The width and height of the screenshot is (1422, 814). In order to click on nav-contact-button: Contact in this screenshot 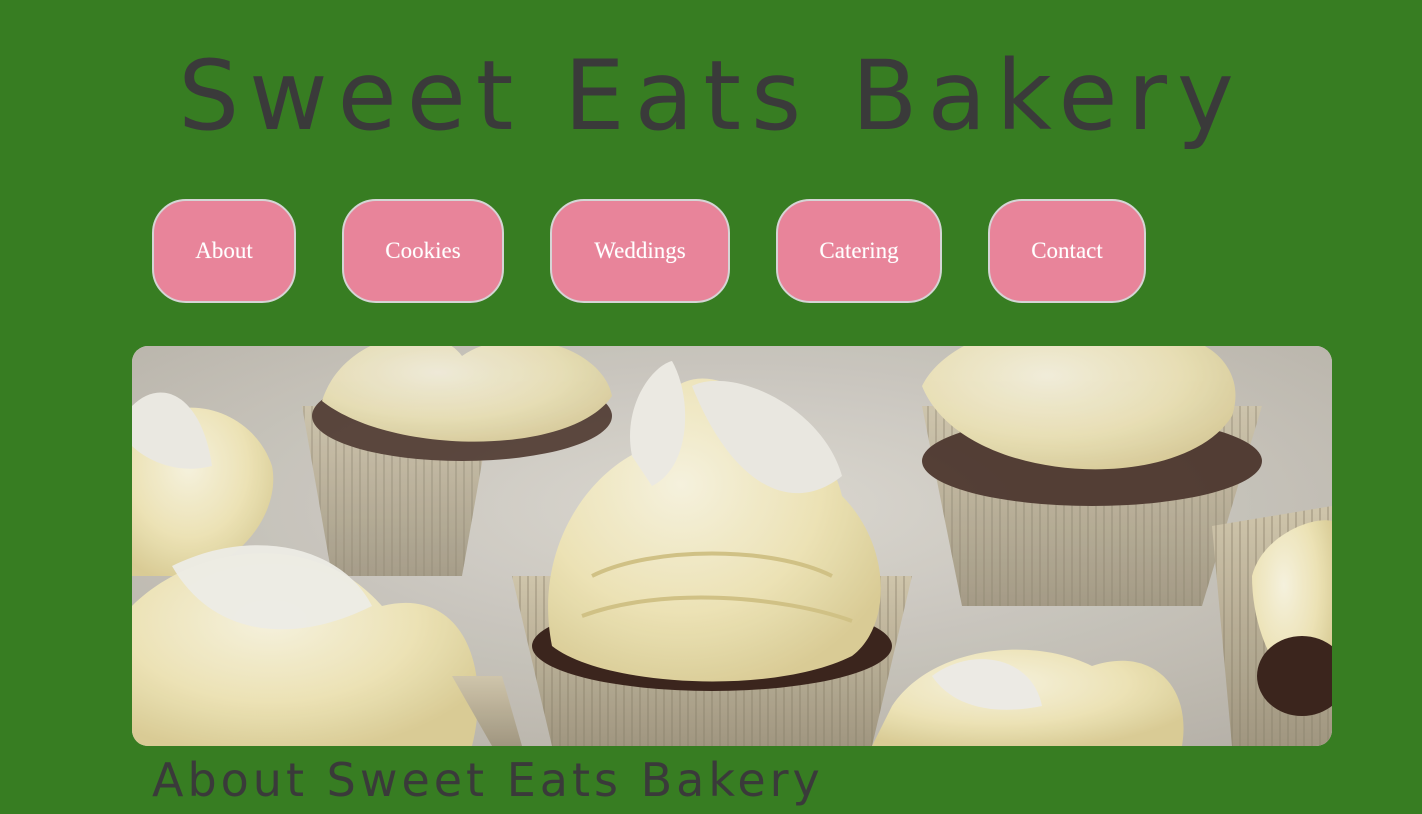, I will do `click(1067, 251)`.